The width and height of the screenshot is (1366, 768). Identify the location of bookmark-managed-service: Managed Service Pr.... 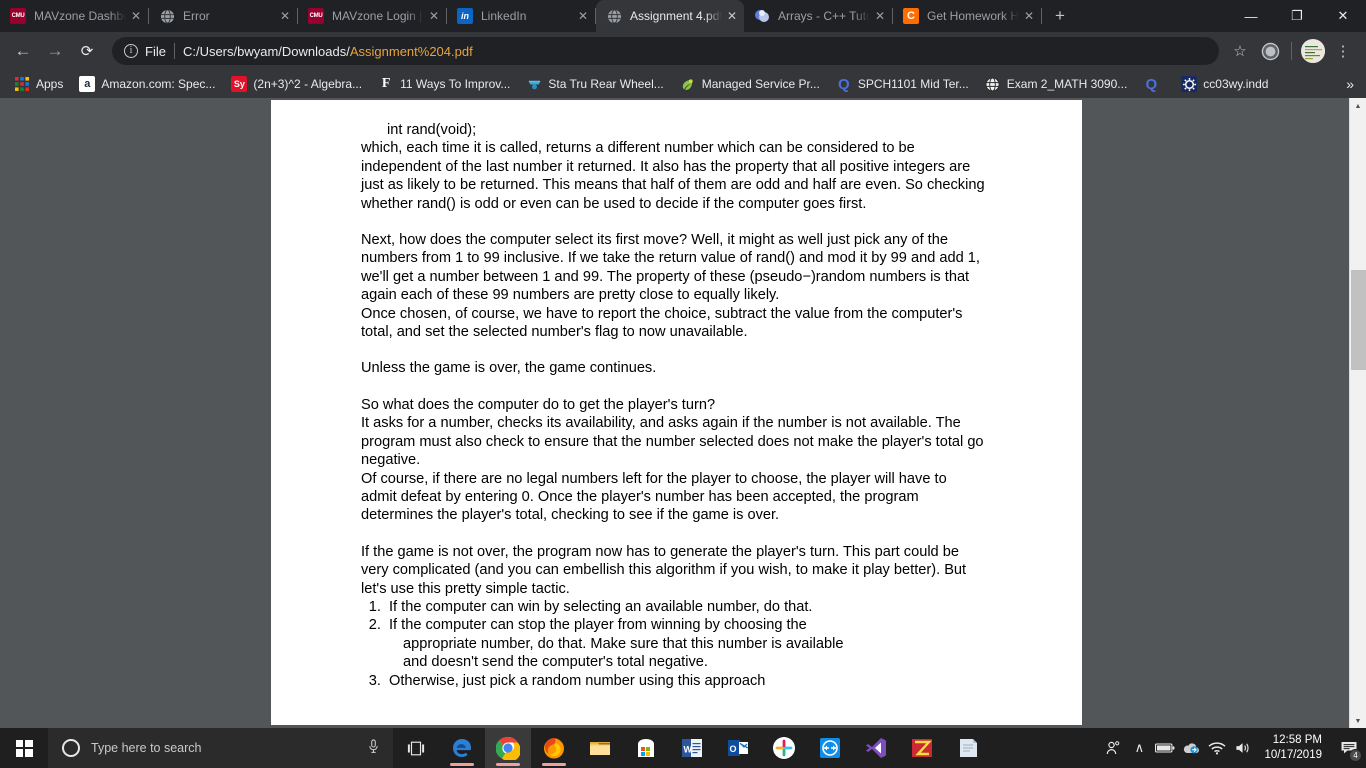
(750, 84).